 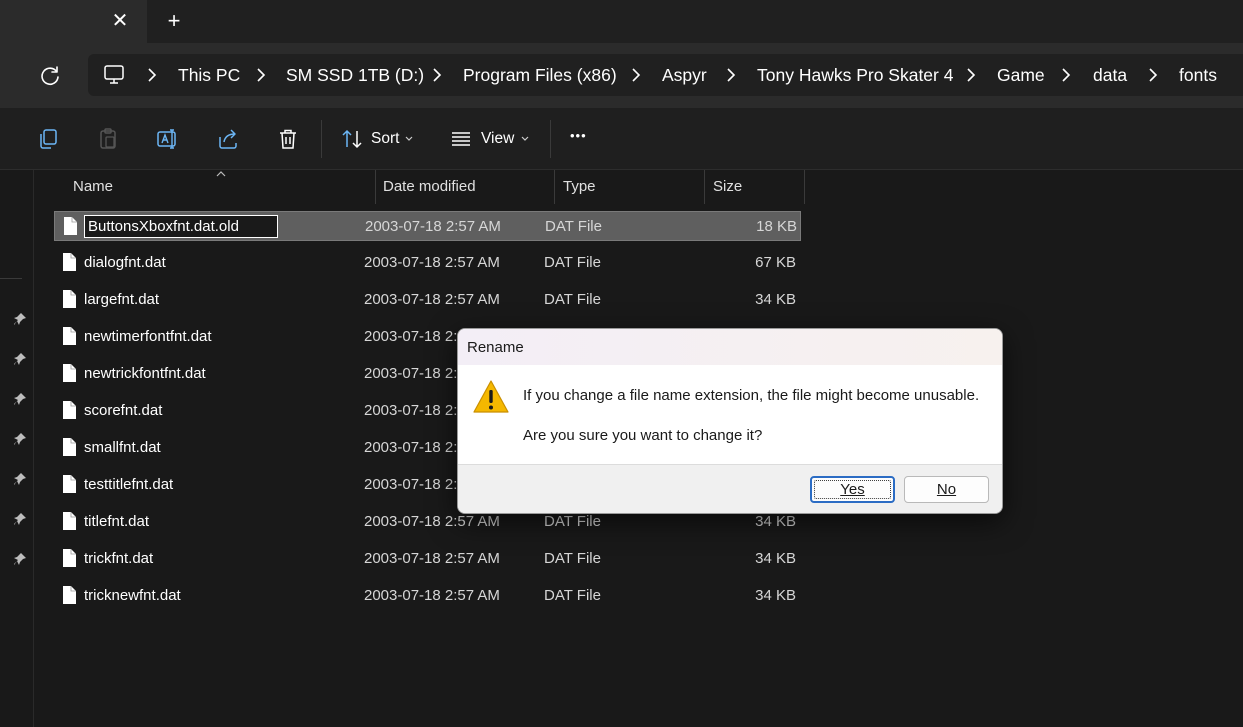 What do you see at coordinates (355, 75) in the screenshot?
I see `breadcrumb-drive: SM SSD 1TB (D:)` at bounding box center [355, 75].